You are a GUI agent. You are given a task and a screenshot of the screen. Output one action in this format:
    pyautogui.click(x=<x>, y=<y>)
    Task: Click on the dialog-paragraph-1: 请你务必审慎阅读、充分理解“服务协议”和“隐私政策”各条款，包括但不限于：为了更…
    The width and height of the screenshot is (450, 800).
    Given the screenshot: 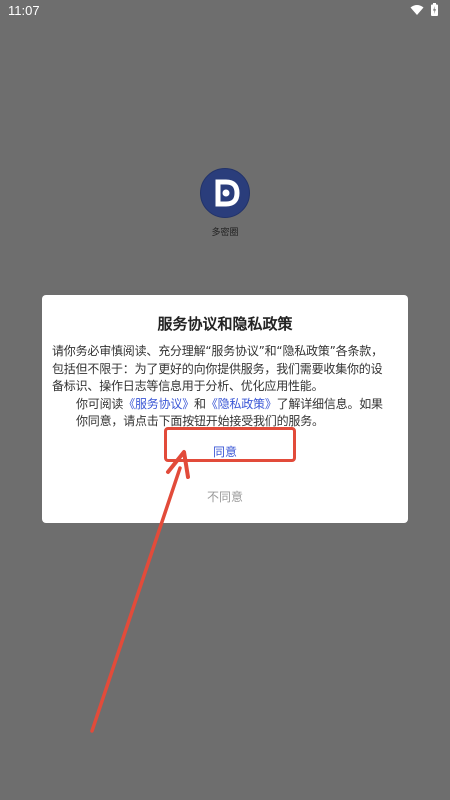 What is the action you would take?
    pyautogui.click(x=217, y=368)
    